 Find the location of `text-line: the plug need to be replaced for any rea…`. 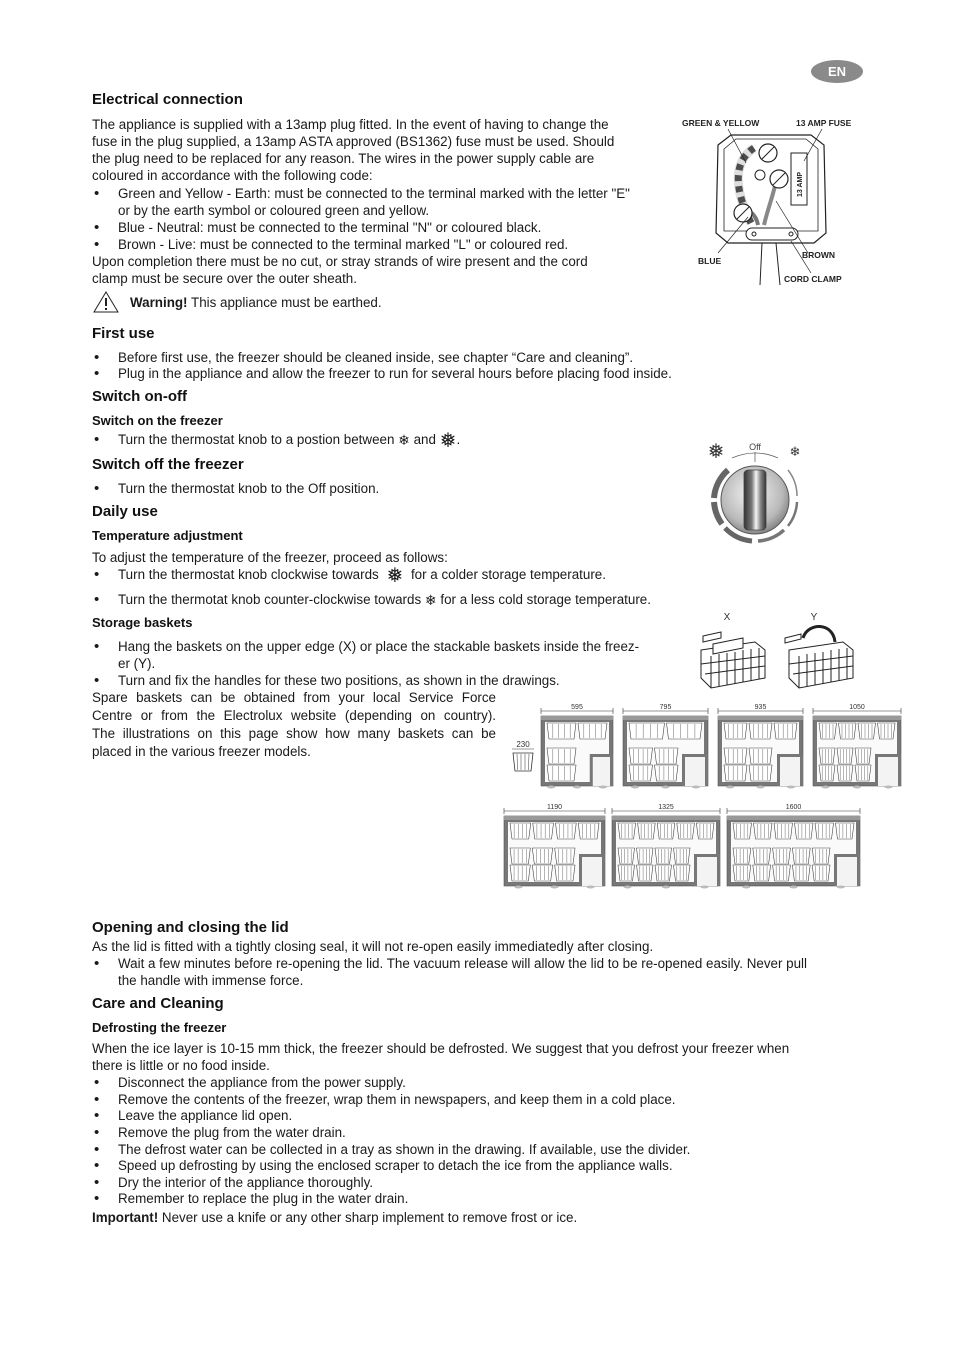

text-line: the plug need to be replaced for any rea… is located at coordinates (343, 158).